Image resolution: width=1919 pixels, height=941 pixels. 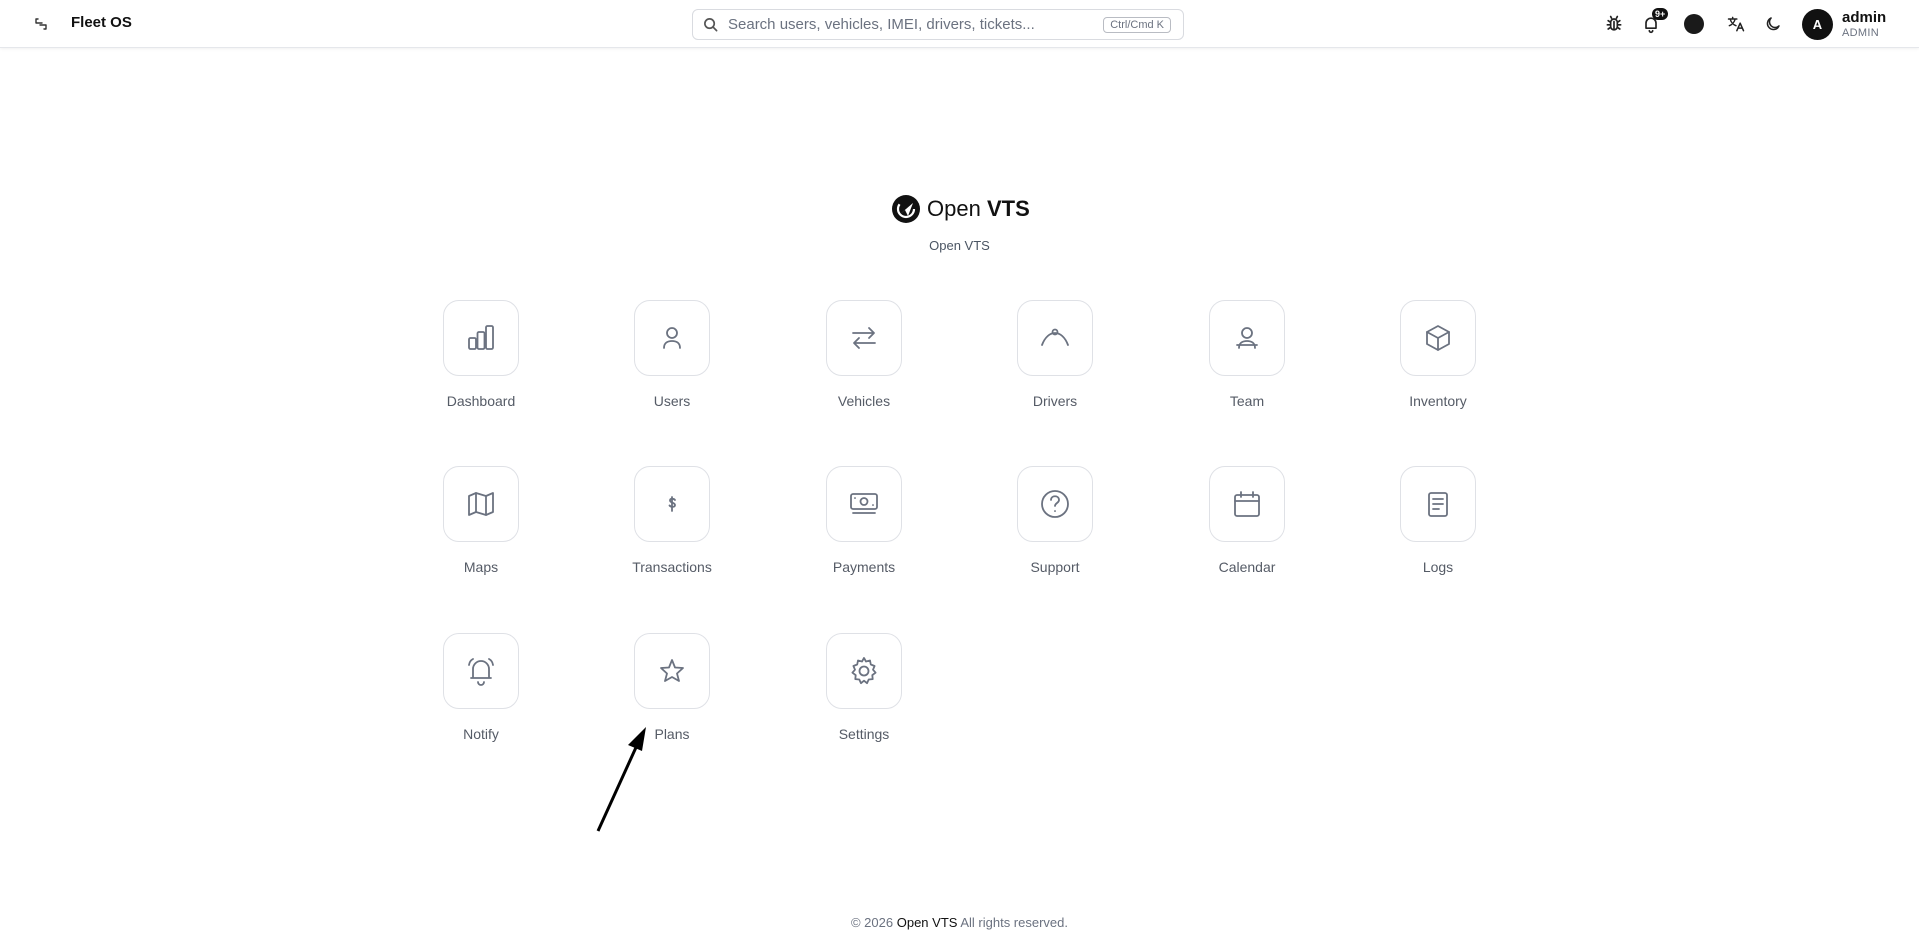 I want to click on app-vehicles: Vehicles, so click(x=864, y=354).